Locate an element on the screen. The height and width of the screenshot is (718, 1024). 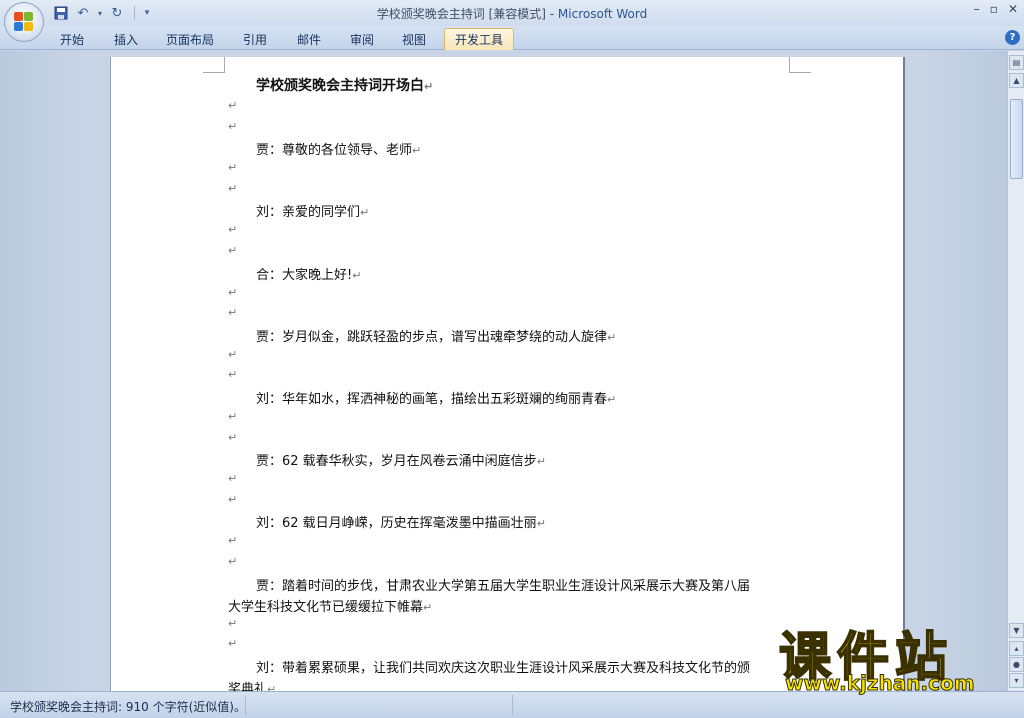
office-logo-icon is located at coordinates (24, 22).